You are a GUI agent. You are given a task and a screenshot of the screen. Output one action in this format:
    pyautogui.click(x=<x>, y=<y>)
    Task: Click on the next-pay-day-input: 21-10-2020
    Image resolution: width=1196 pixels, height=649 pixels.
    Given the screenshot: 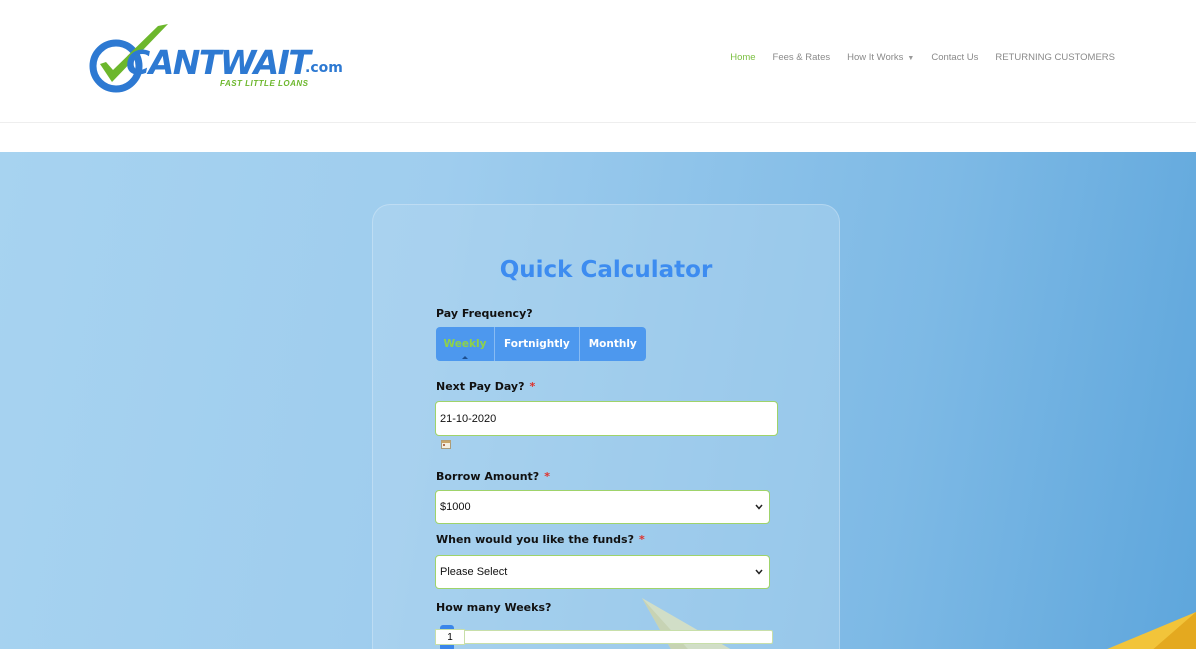 What is the action you would take?
    pyautogui.click(x=606, y=418)
    